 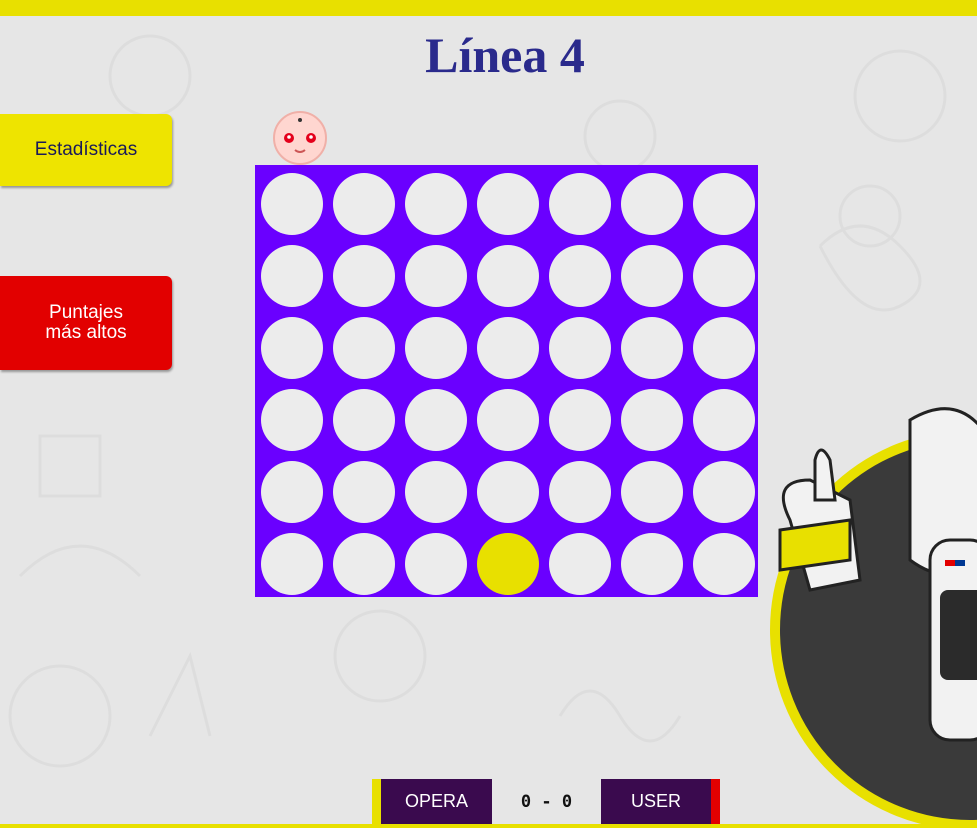 I want to click on bottom-accent-bar, so click(x=488, y=826).